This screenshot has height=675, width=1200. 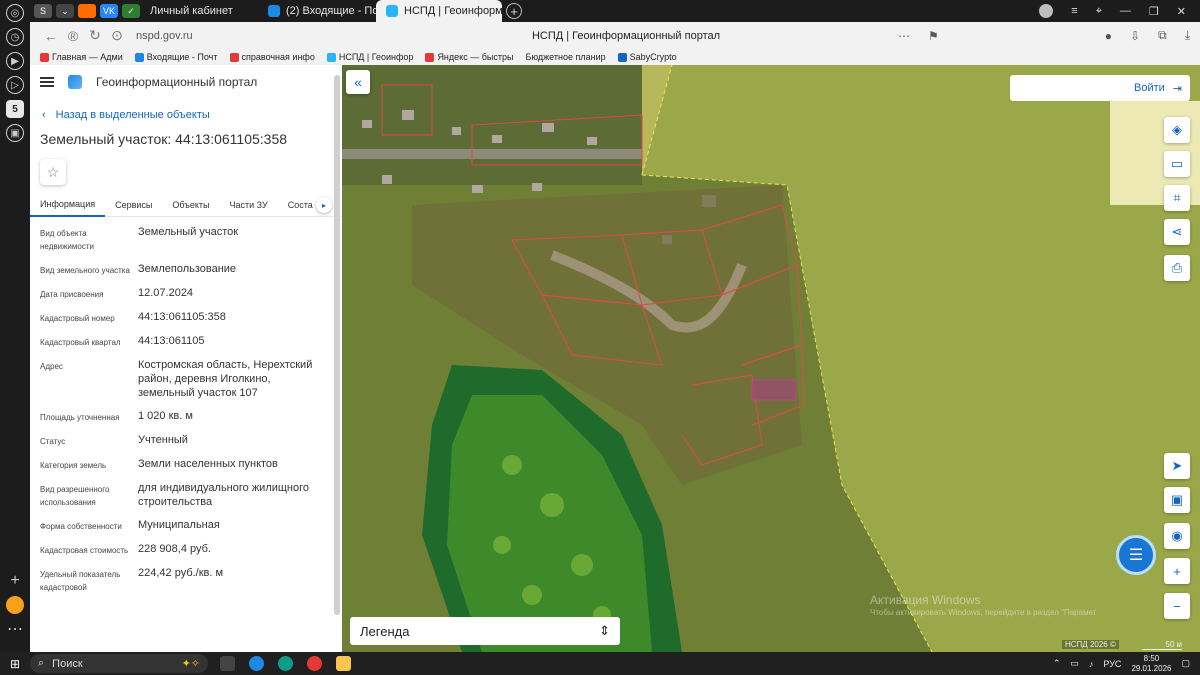 I want to click on network-icon: ▭, so click(x=1074, y=663).